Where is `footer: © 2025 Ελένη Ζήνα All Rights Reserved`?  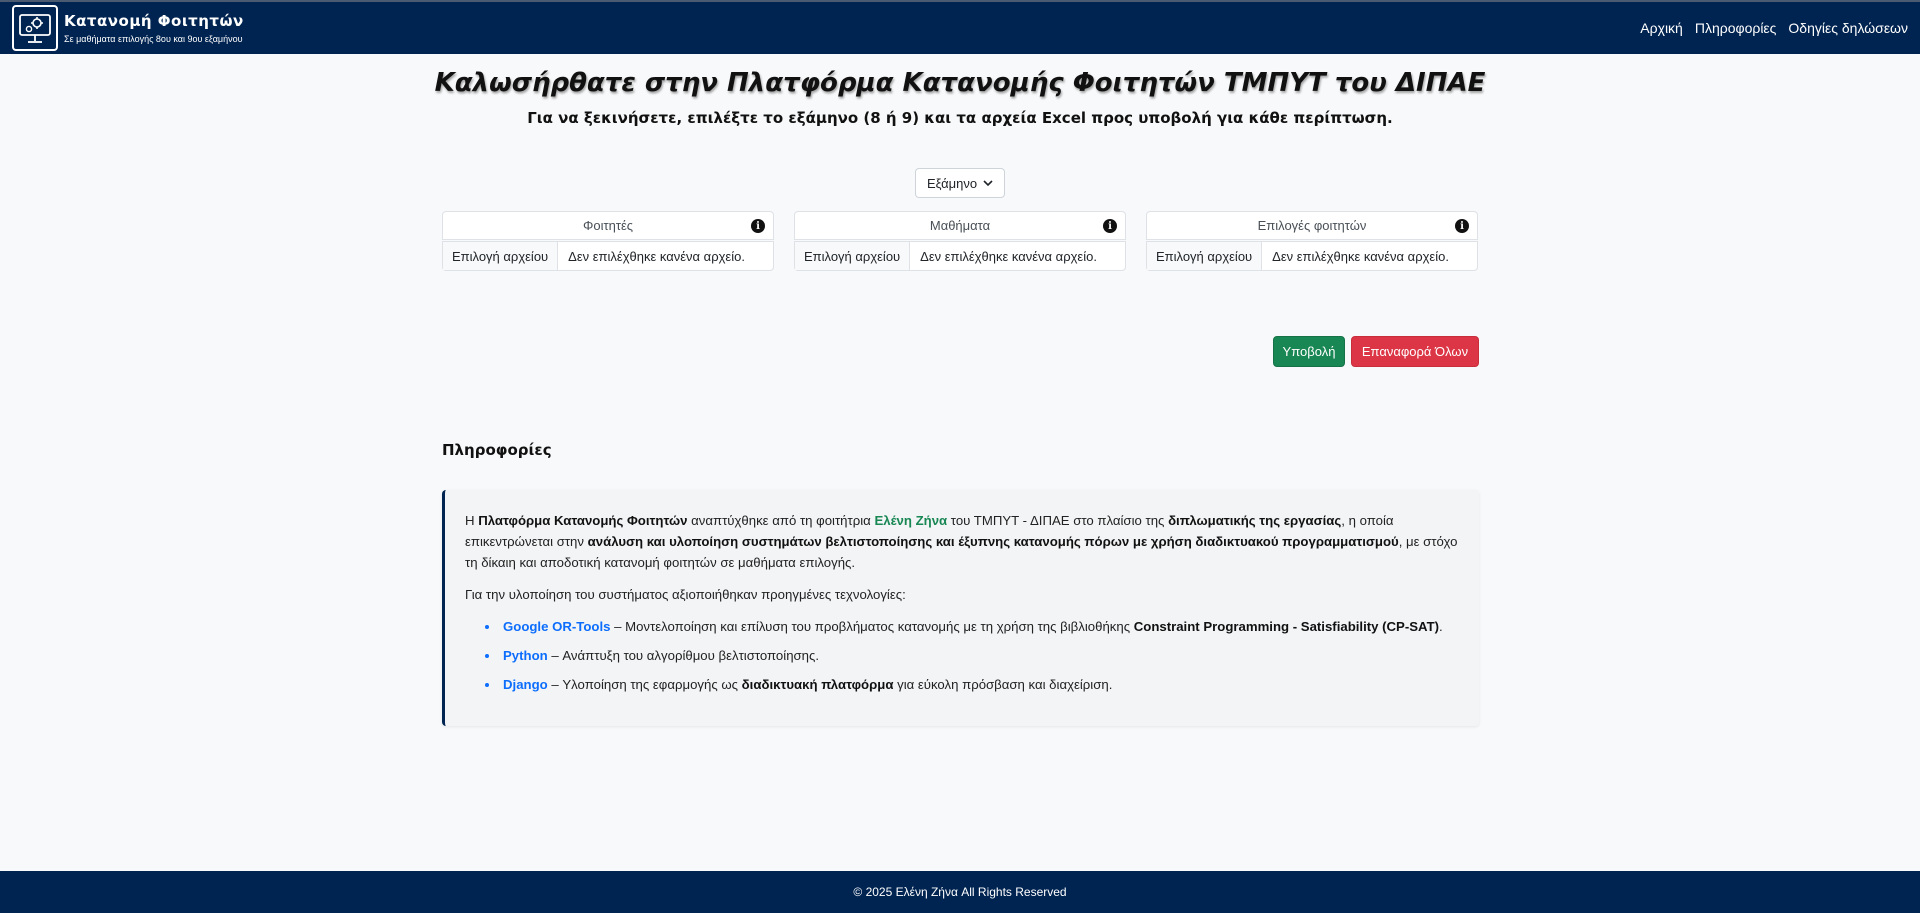
footer: © 2025 Ελένη Ζήνα All Rights Reserved is located at coordinates (960, 892).